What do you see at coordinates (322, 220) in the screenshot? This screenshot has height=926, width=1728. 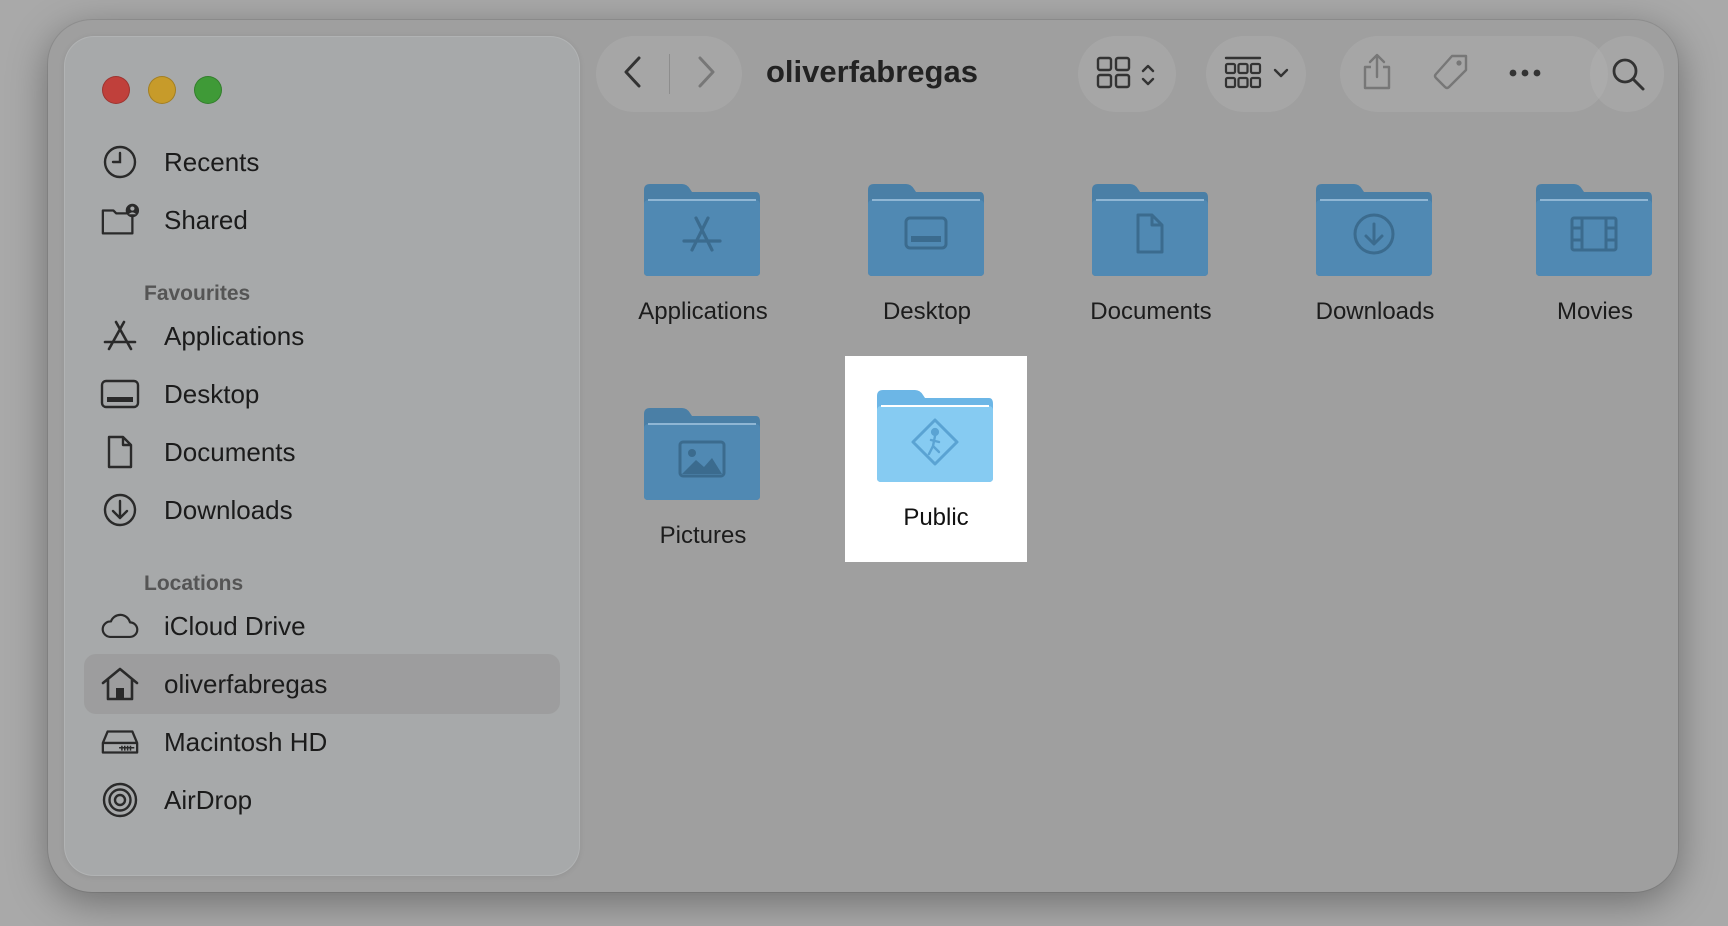 I see `sidebar-item-shared: Shared` at bounding box center [322, 220].